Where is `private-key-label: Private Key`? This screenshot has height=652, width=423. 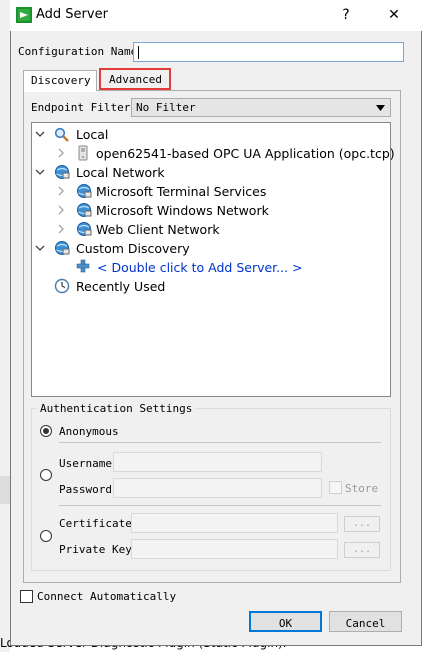
private-key-label: Private Key is located at coordinates (95, 549).